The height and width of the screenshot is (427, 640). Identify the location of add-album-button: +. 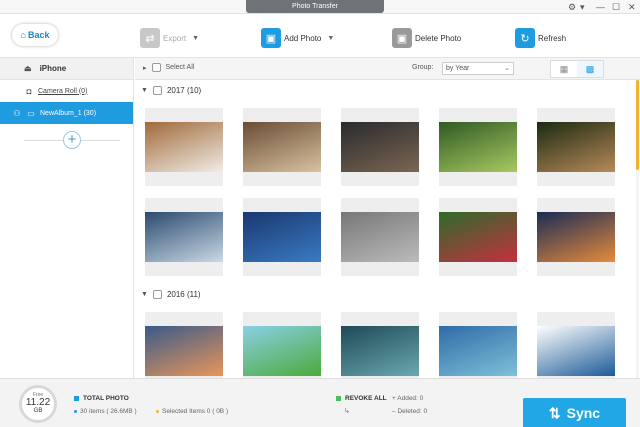
(72, 140).